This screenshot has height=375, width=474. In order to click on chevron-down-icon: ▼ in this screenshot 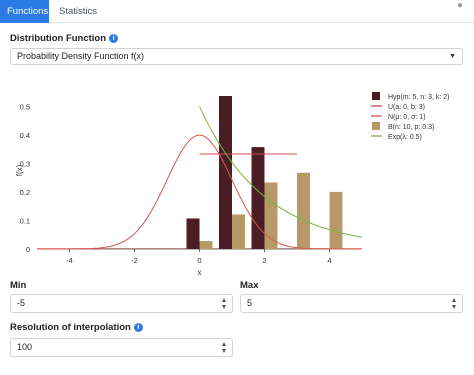, I will do `click(452, 56)`.